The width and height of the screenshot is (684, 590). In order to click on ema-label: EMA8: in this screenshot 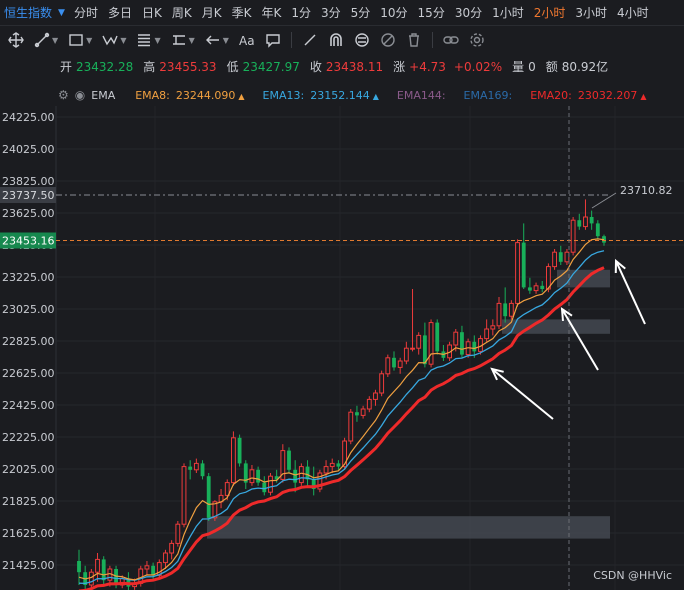, I will do `click(152, 95)`.